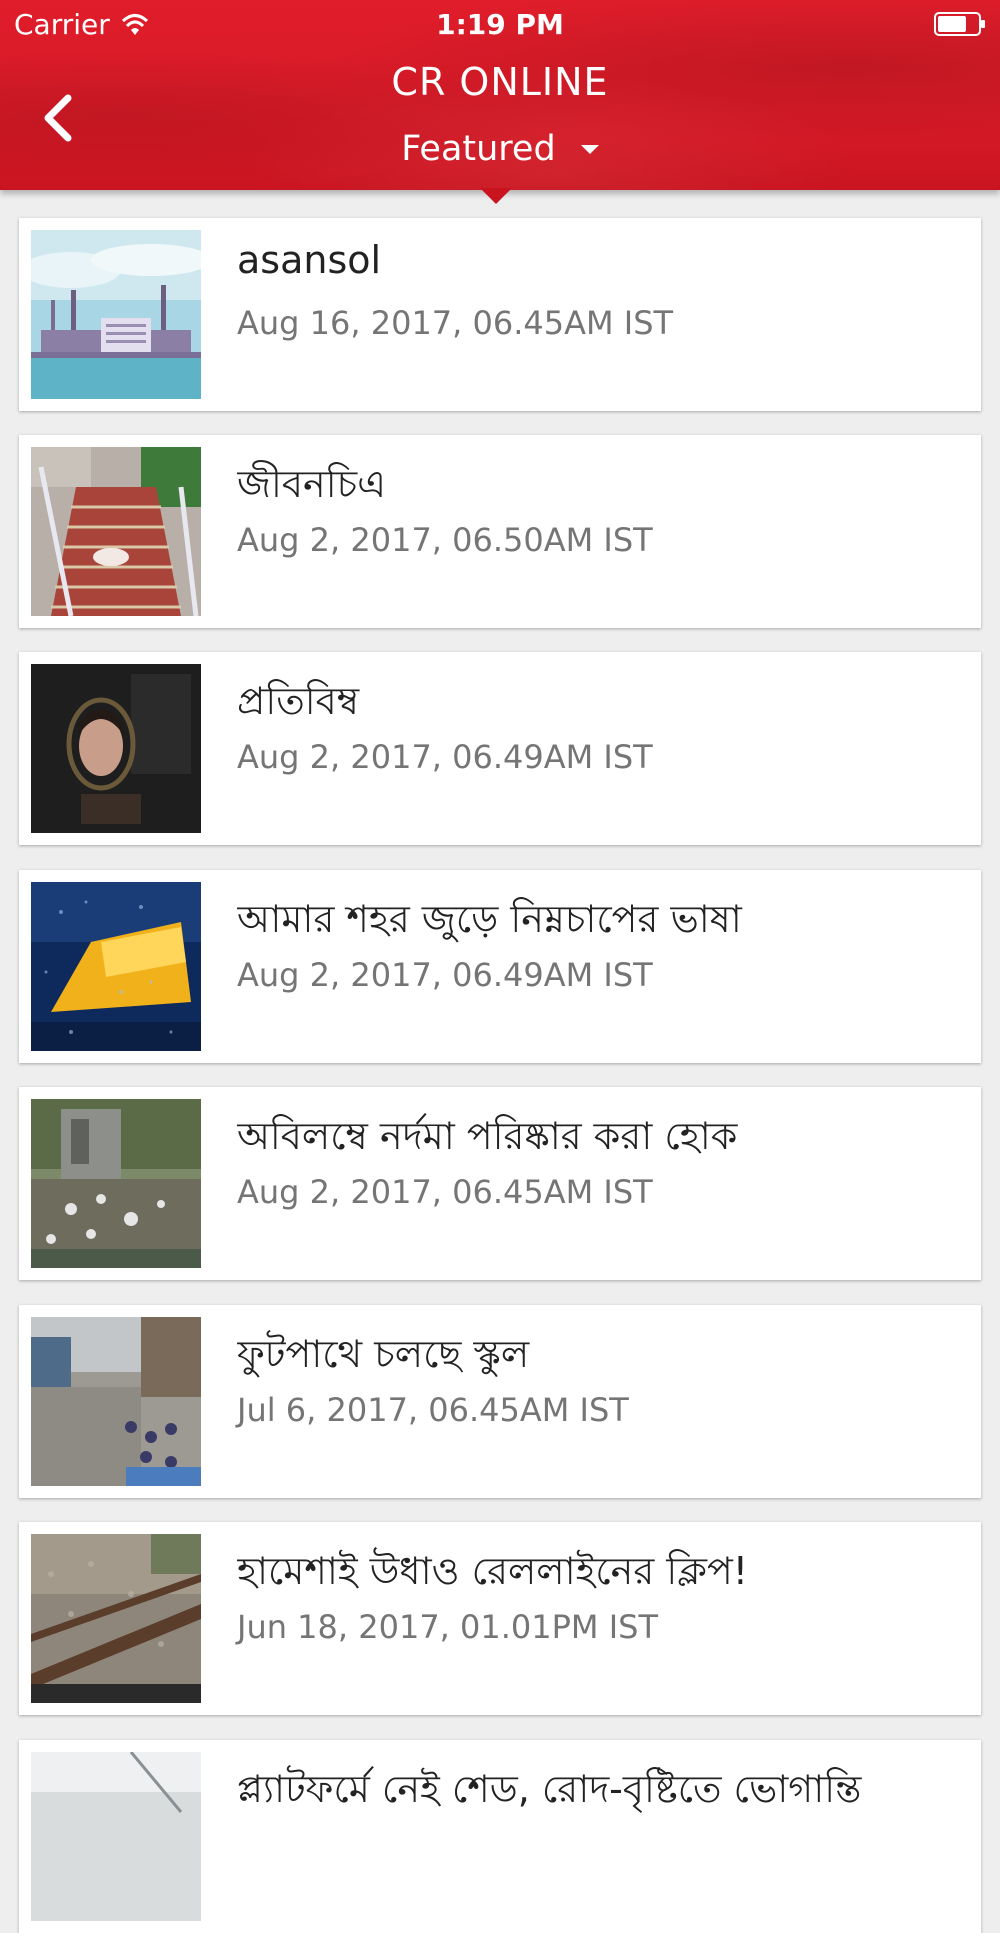 Image resolution: width=1000 pixels, height=1933 pixels. Describe the element at coordinates (445, 540) in the screenshot. I see `article-date: Aug 2, 2017, 06.50AM IST` at that location.